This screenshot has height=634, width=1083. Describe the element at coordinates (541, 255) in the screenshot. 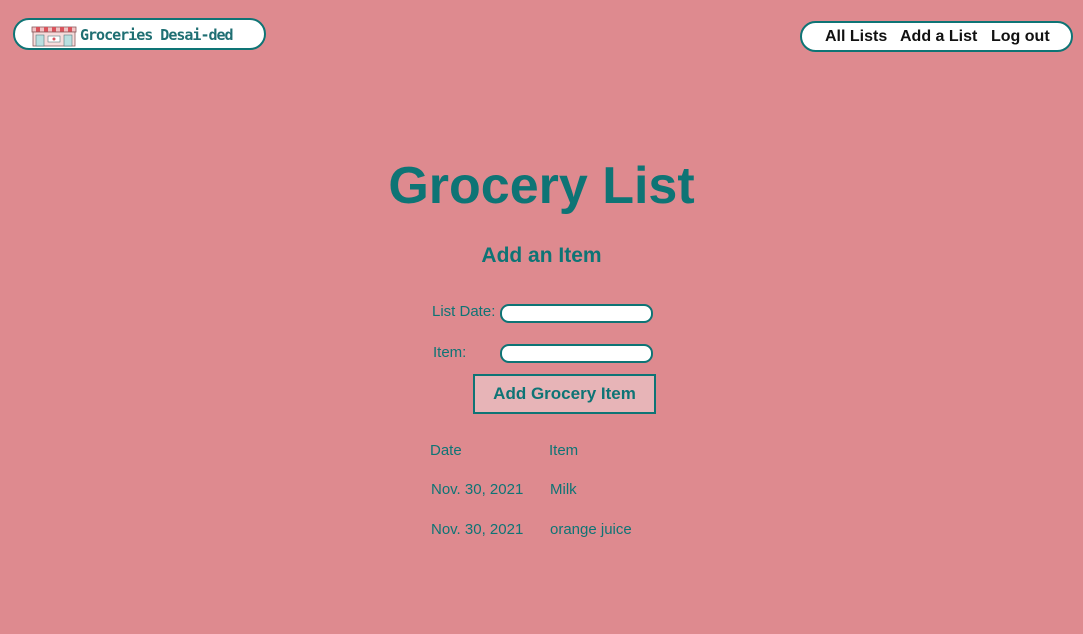

I see `page-subtitle: Add an Item` at that location.